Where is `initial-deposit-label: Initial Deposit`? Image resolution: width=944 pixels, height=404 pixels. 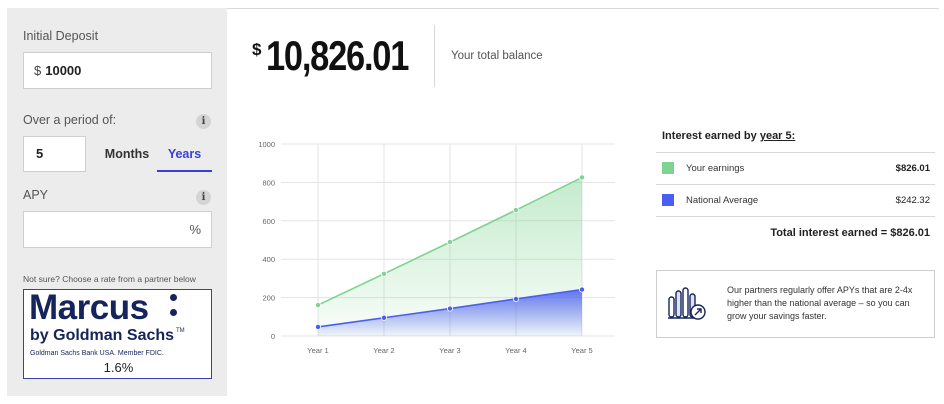
initial-deposit-label: Initial Deposit is located at coordinates (61, 36).